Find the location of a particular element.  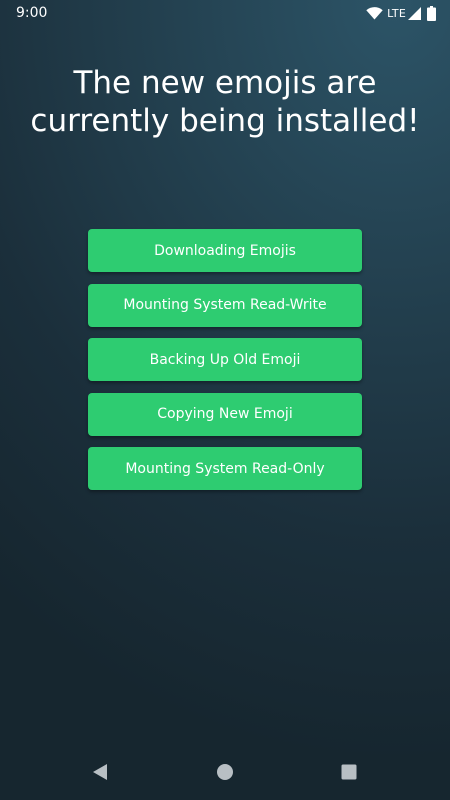

back-icon is located at coordinates (100, 772).